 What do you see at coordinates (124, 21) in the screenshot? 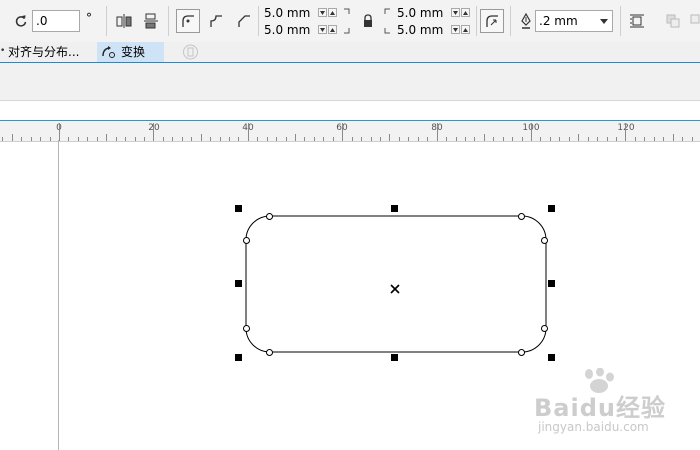
I see `mirror-horizontal-icon` at bounding box center [124, 21].